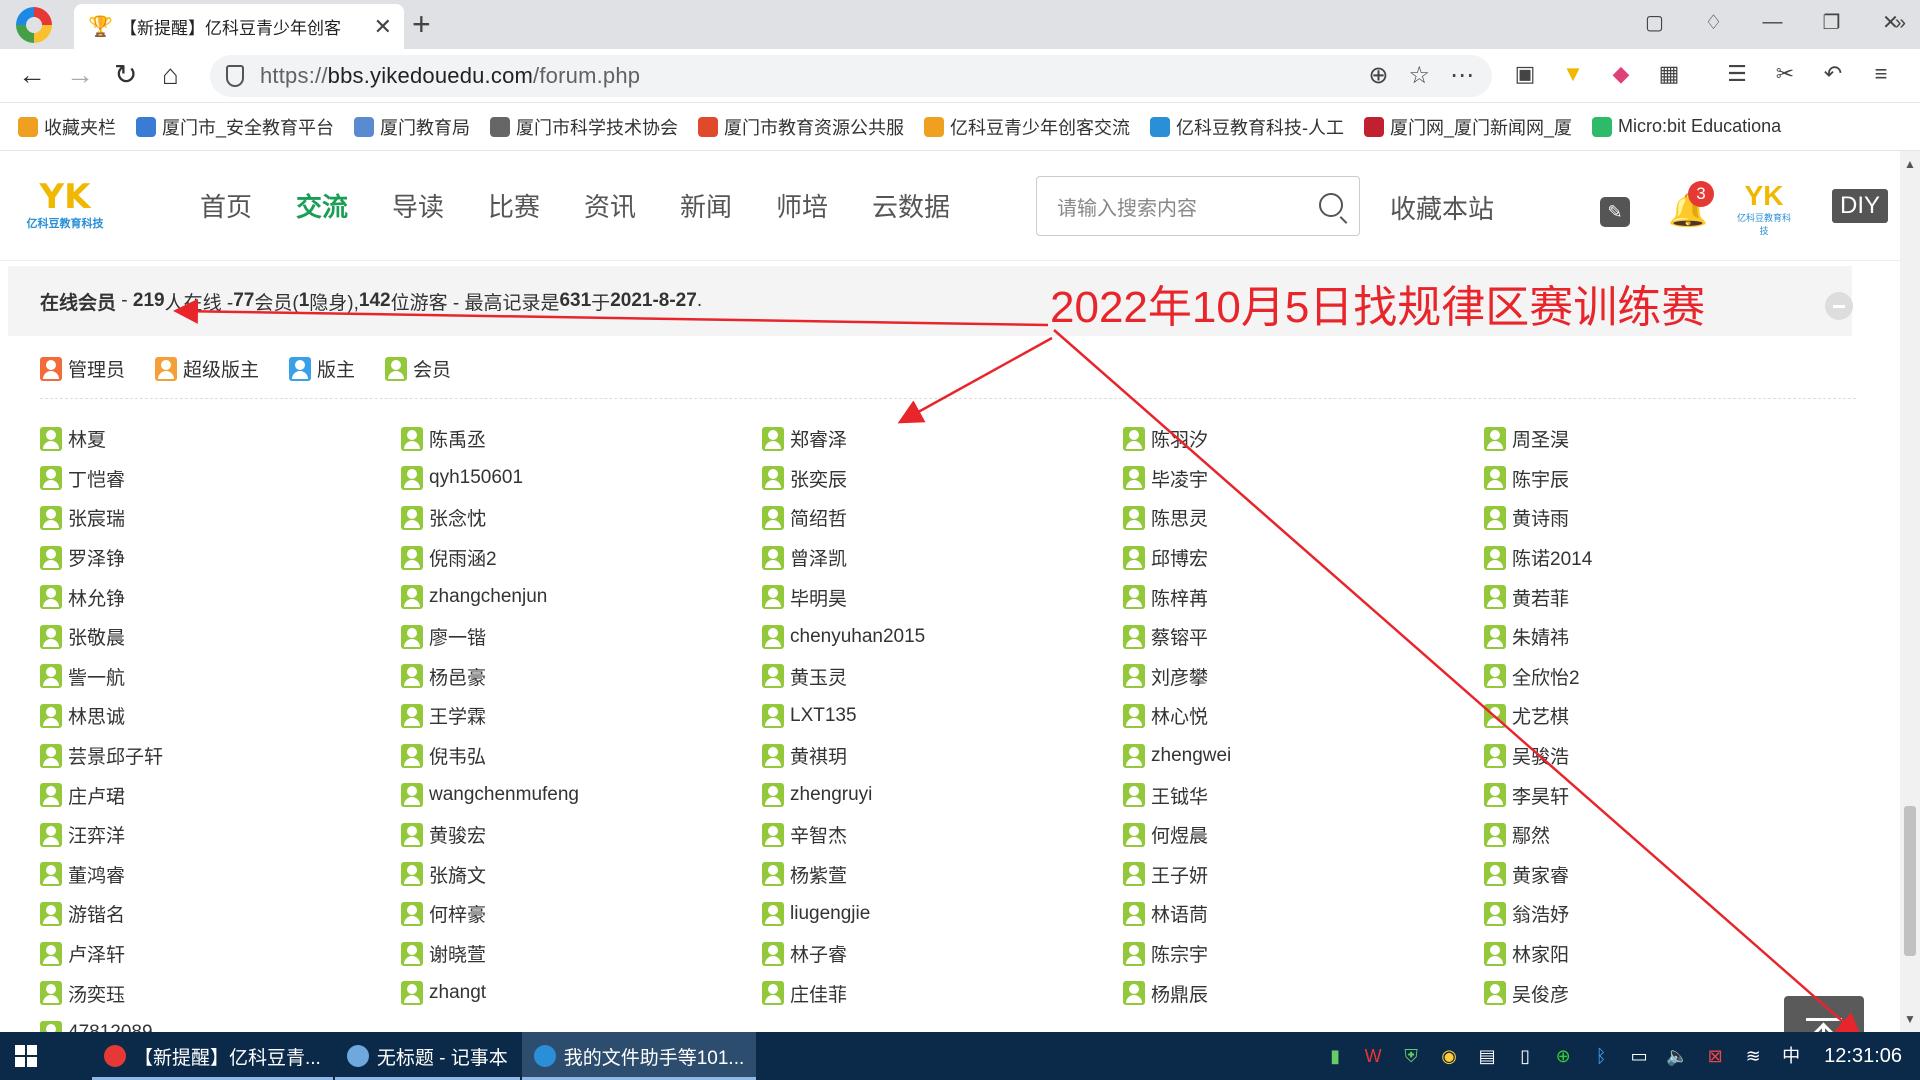  Describe the element at coordinates (581, 677) in the screenshot. I see `member-item: 杨邑豪` at that location.